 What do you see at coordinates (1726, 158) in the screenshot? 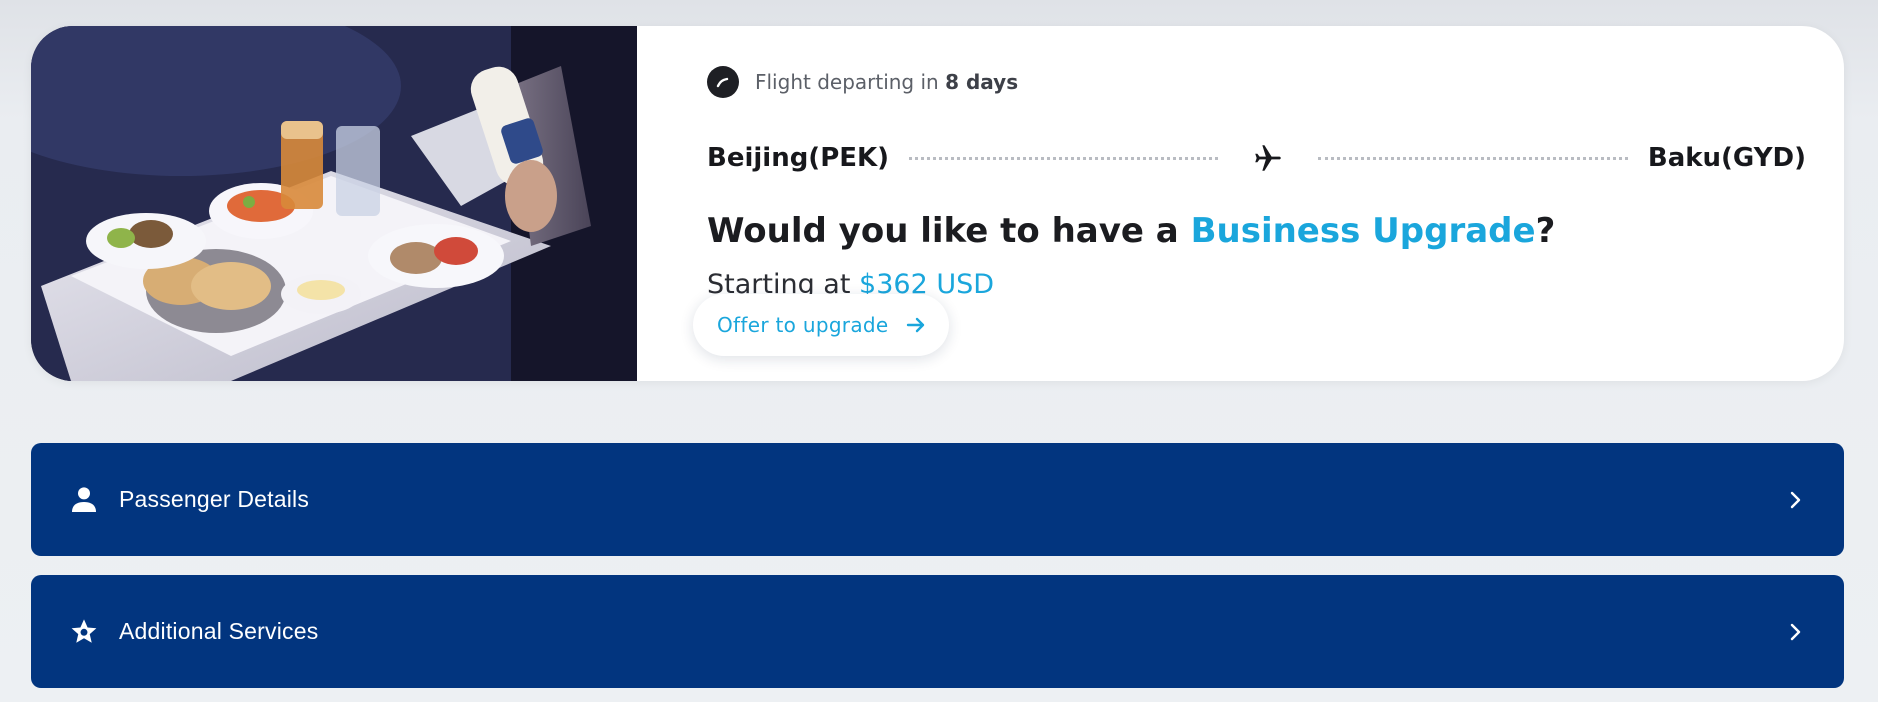
I see `destination-airport: Baku(GYD)` at bounding box center [1726, 158].